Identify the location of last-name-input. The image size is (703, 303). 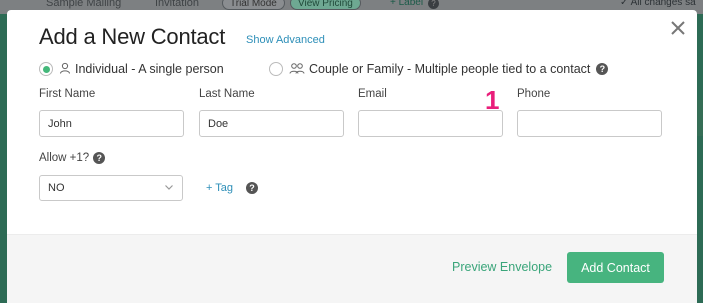
(271, 123).